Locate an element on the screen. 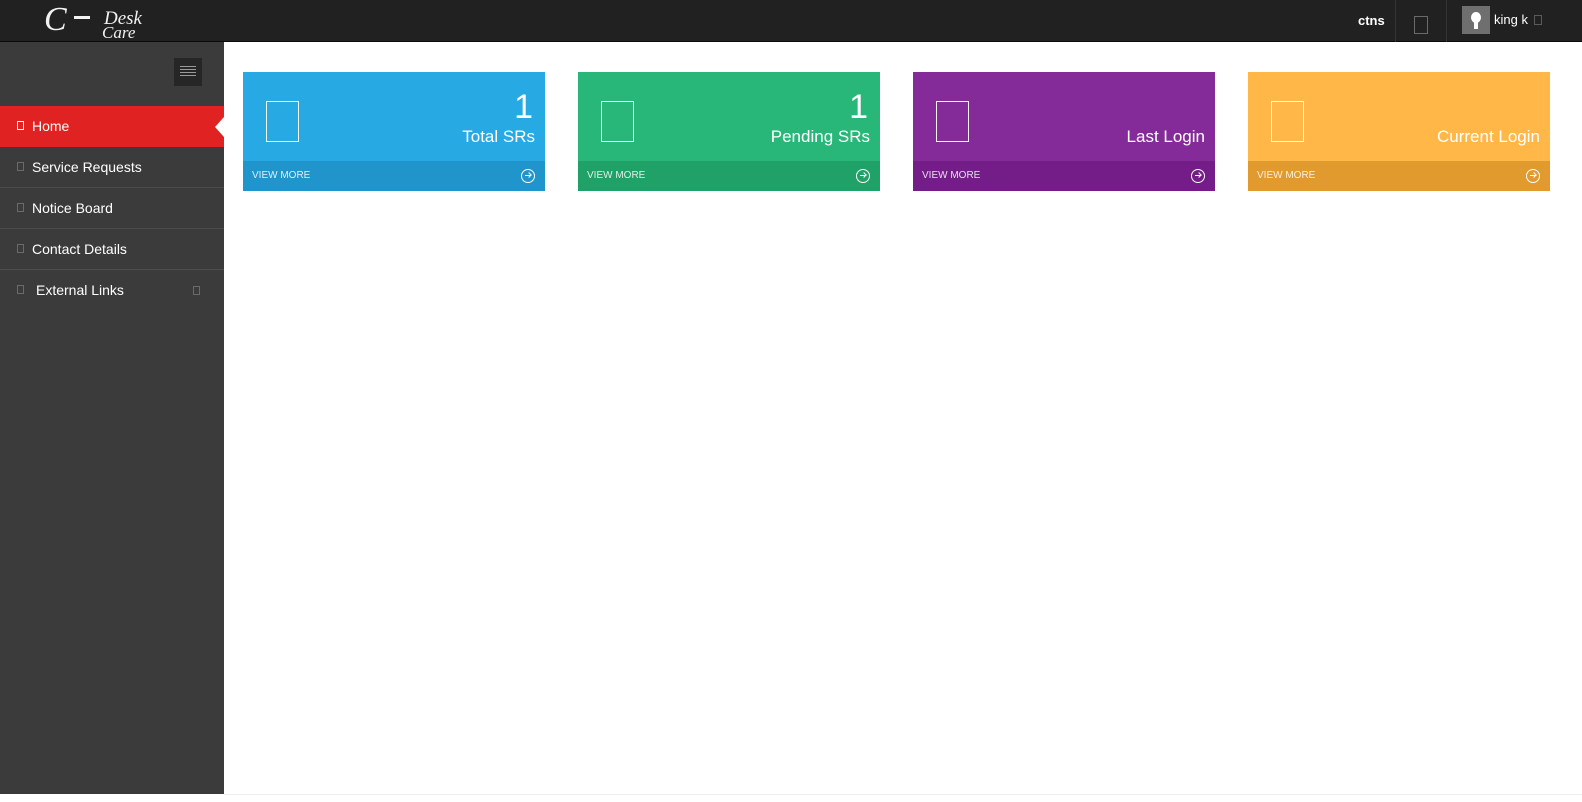 This screenshot has height=802, width=1582. sidebar-item-contact-details: Contact Details is located at coordinates (112, 249).